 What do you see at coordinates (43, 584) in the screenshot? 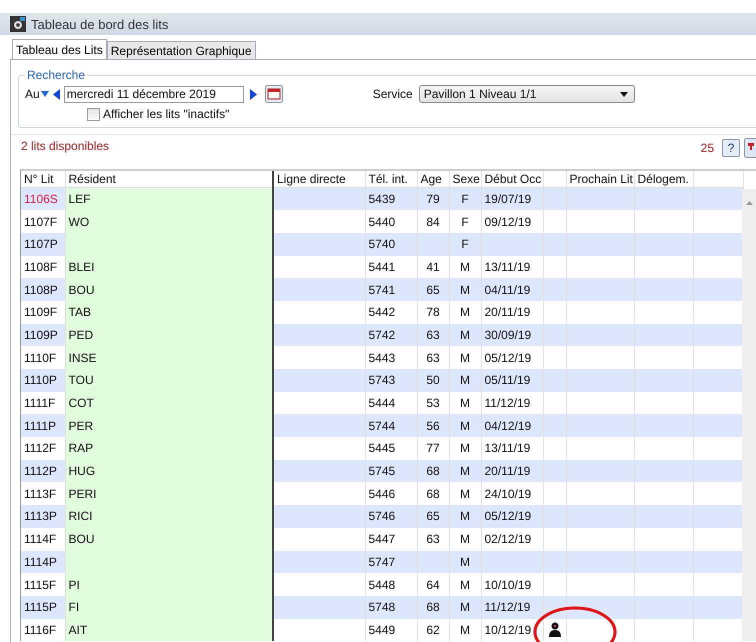
I see `table-cell: 1115F` at bounding box center [43, 584].